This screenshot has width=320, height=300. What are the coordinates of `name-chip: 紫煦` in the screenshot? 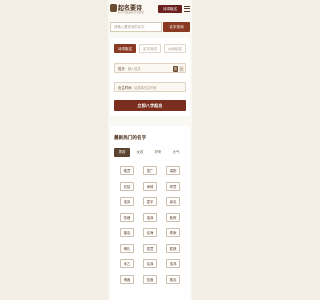 It's located at (173, 217).